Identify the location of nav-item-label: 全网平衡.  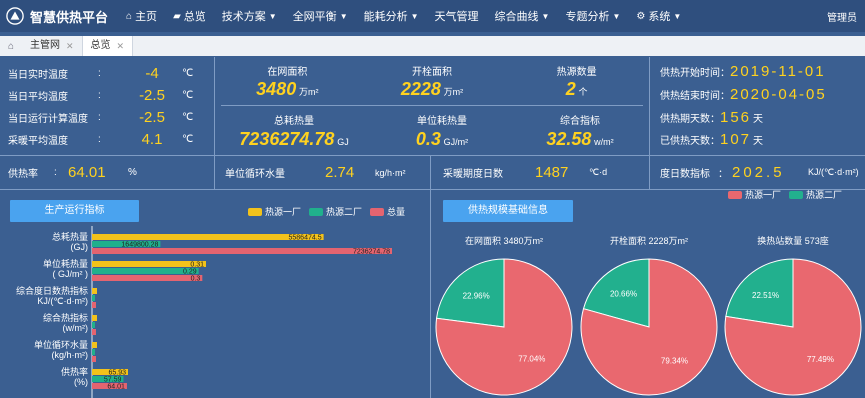
(314, 17).